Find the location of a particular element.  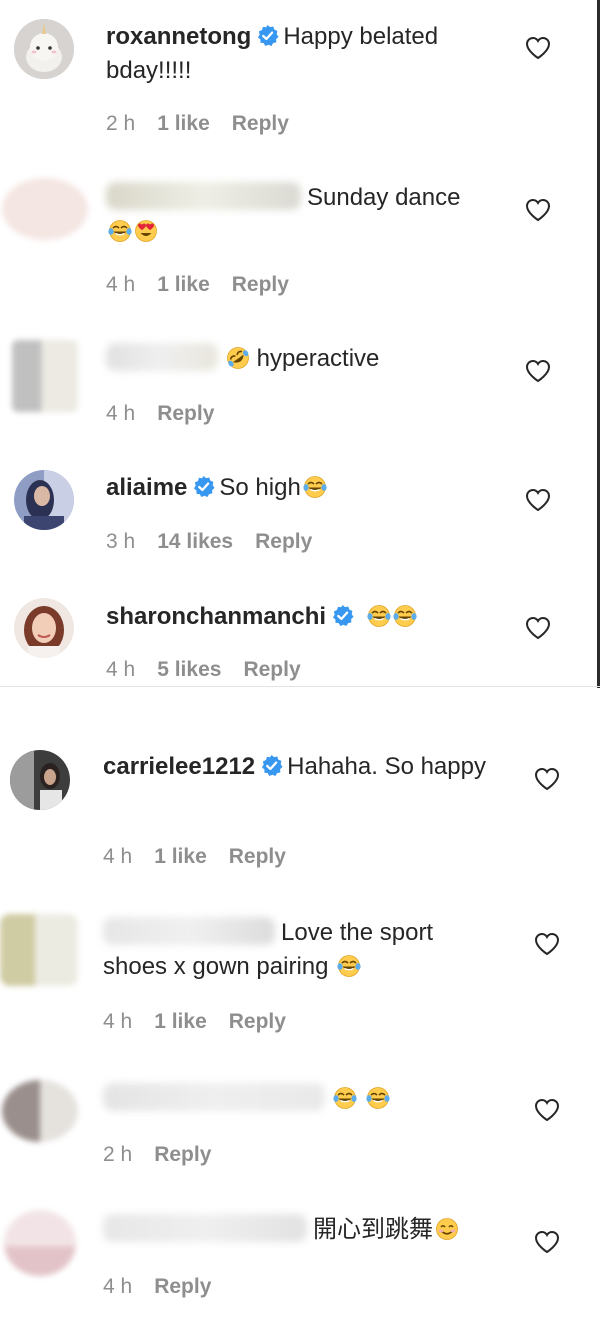

comment-text is located at coordinates (298, 1099).